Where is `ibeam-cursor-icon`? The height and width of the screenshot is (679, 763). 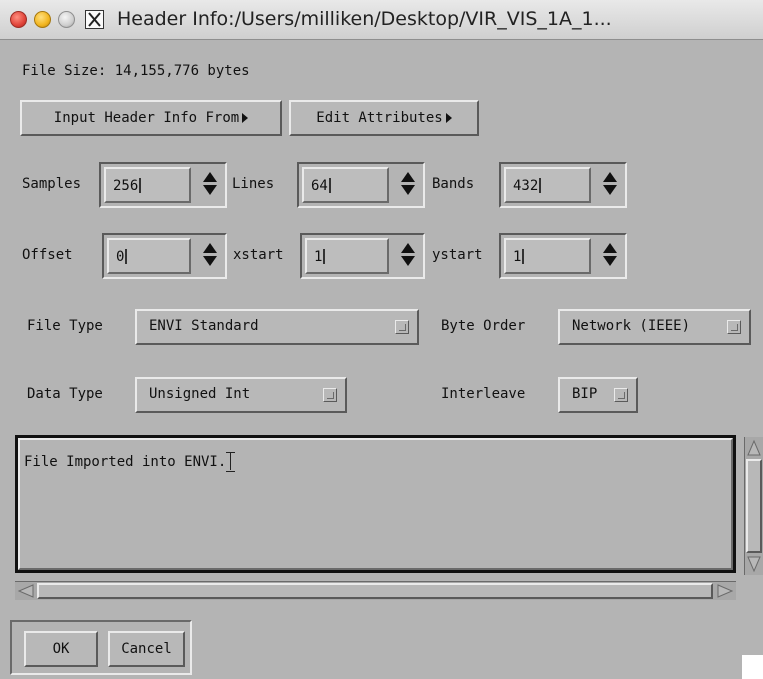 ibeam-cursor-icon is located at coordinates (231, 462).